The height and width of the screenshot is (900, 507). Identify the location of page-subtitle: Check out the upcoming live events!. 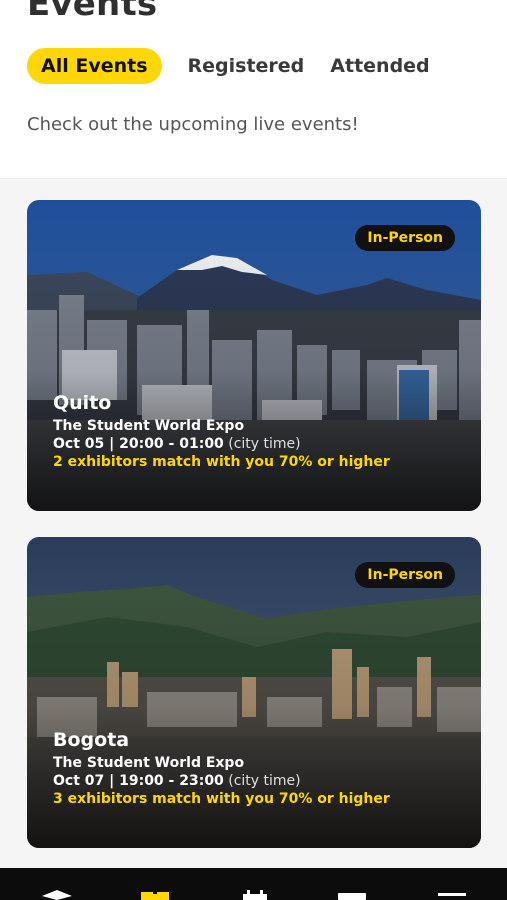
(193, 124).